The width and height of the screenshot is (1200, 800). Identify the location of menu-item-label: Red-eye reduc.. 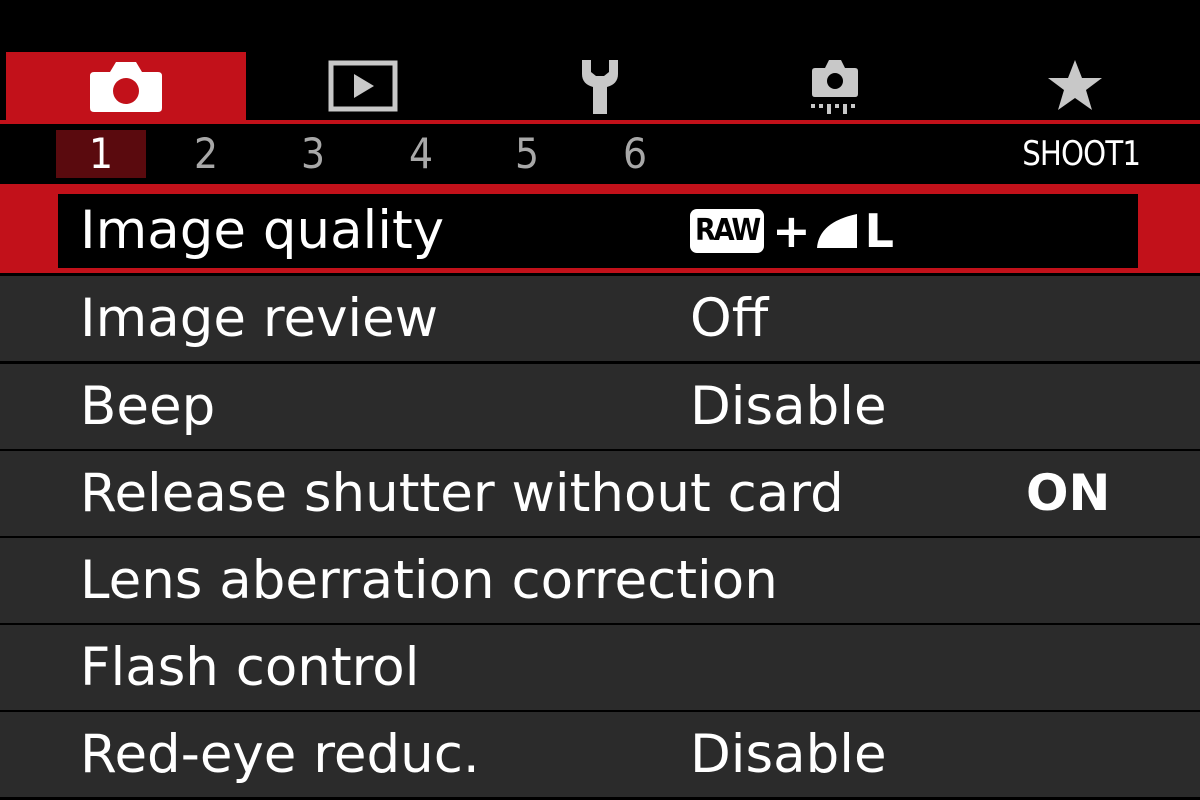
(280, 754).